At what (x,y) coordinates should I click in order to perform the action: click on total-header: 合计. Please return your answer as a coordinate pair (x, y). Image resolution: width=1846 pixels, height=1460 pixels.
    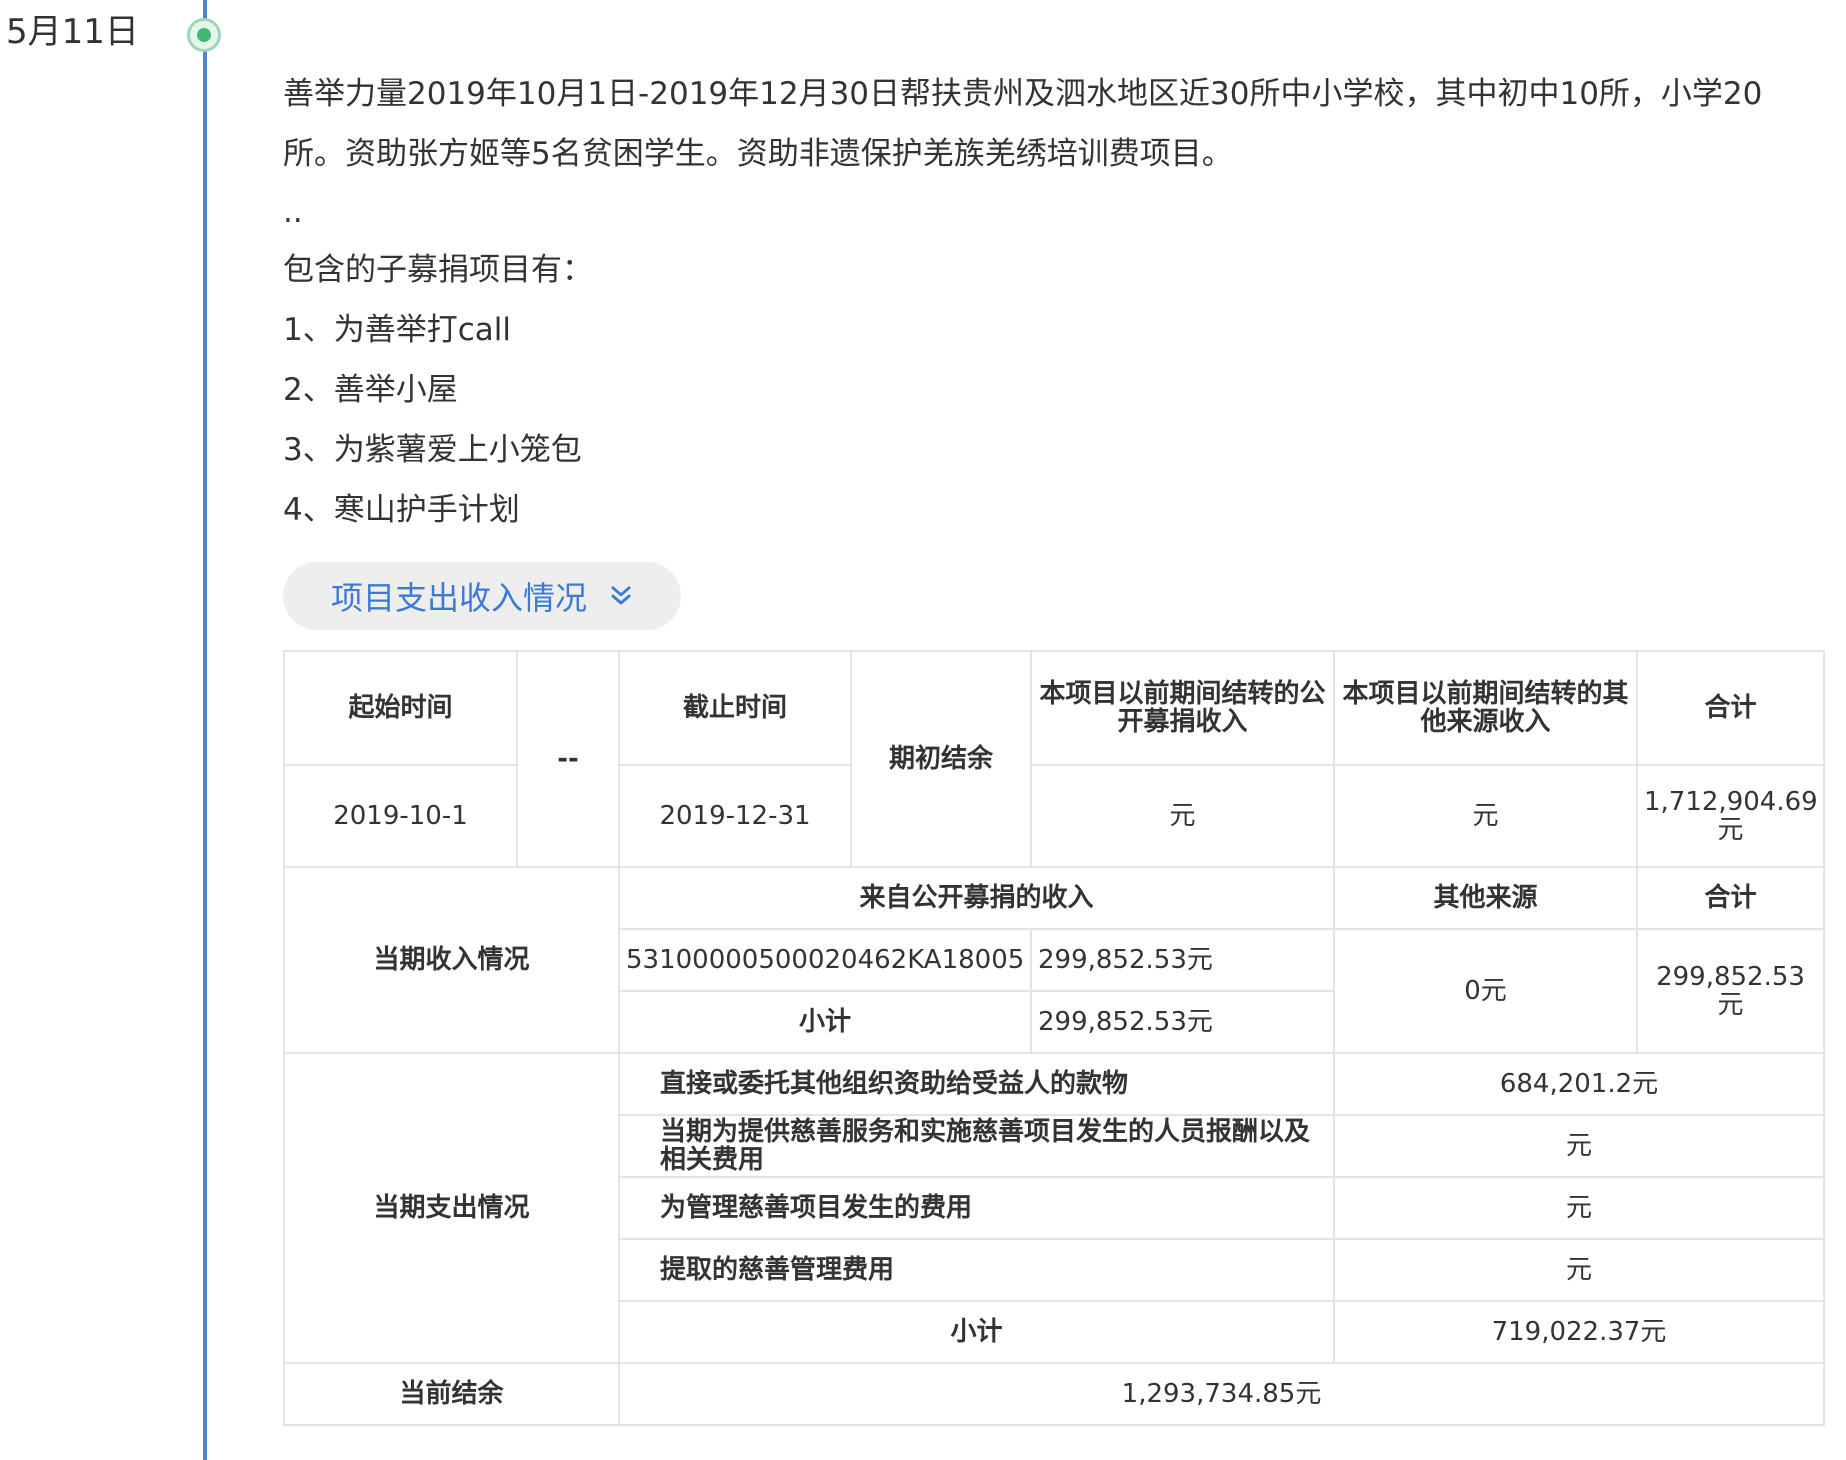
    Looking at the image, I should click on (1730, 708).